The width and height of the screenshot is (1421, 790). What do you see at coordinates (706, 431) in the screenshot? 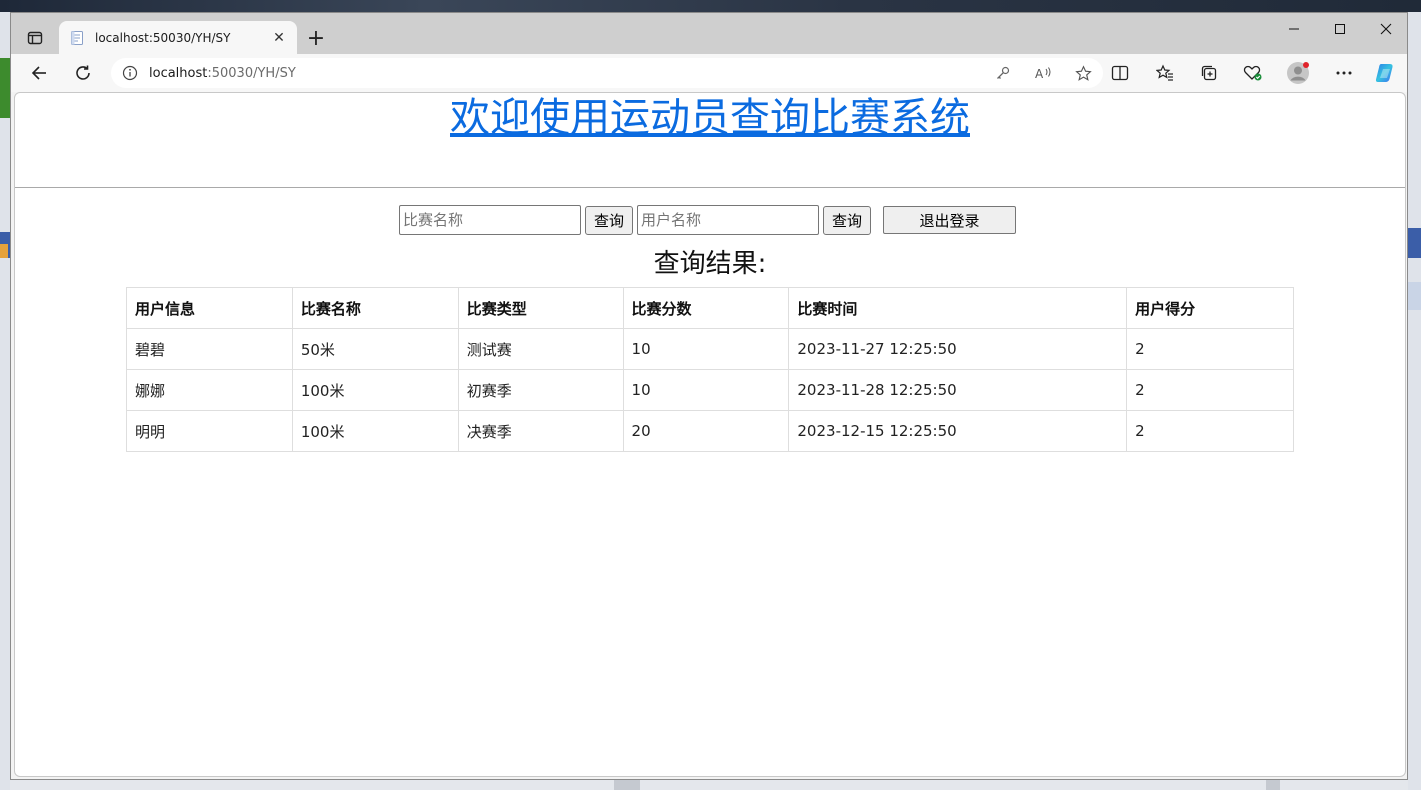
I see `table-cell: 20` at bounding box center [706, 431].